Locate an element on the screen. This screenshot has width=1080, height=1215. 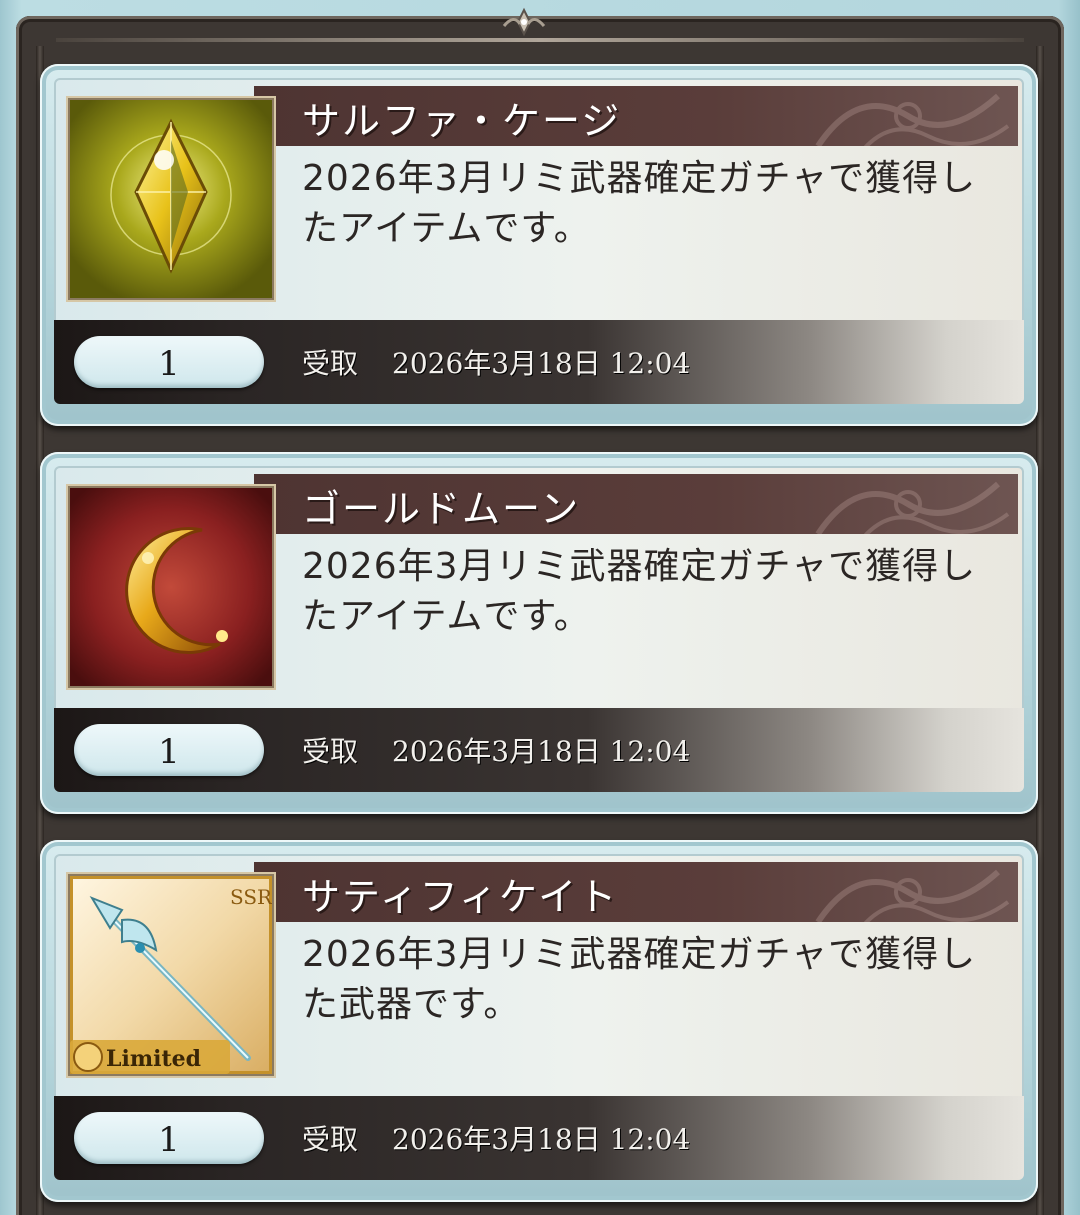
item-name: サルファ・ケージ is located at coordinates (462, 121).